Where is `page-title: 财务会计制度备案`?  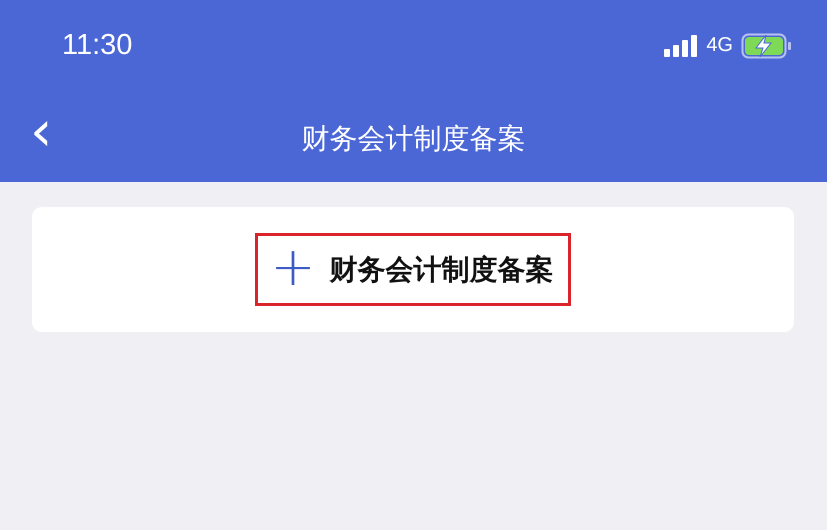 page-title: 财务会计制度备案 is located at coordinates (414, 138).